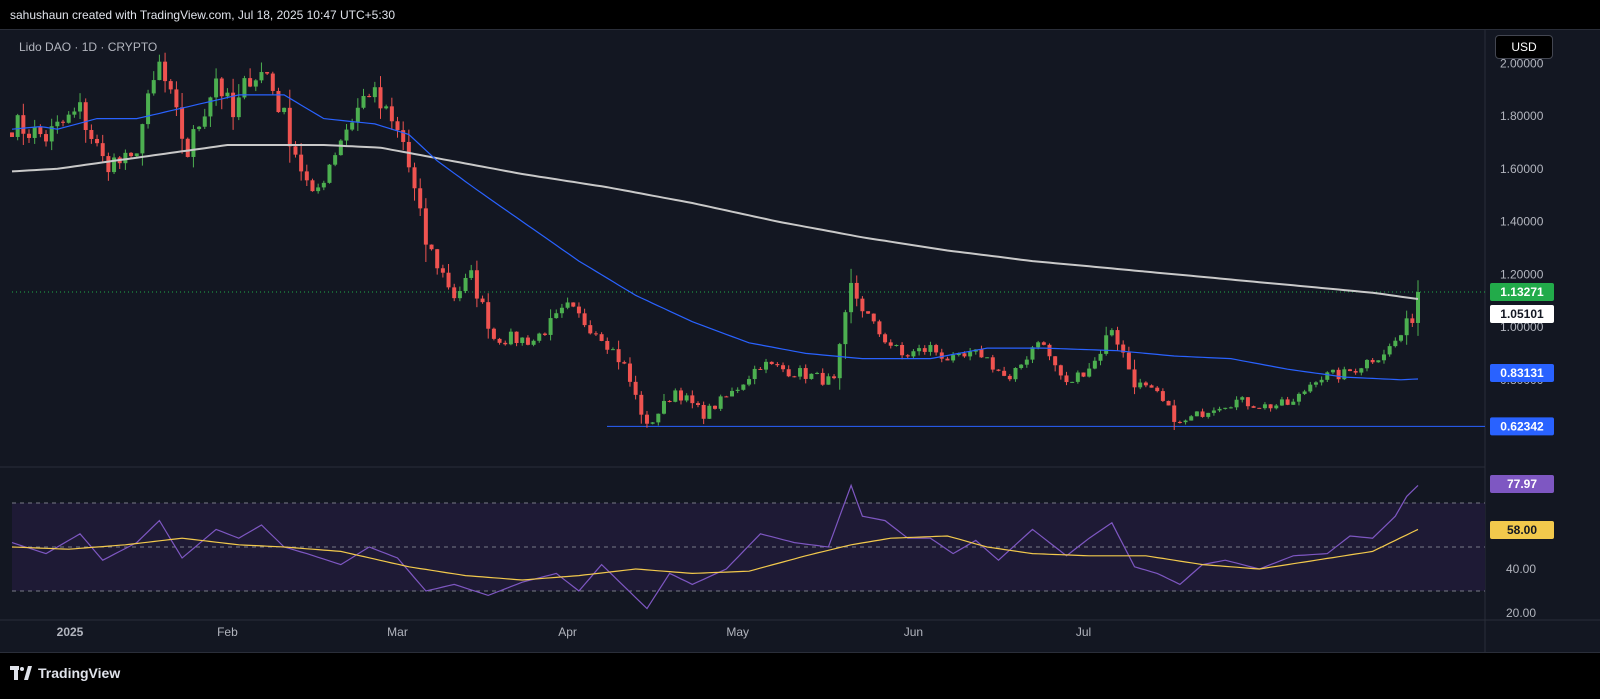 This screenshot has width=1600, height=699. What do you see at coordinates (88, 47) in the screenshot?
I see `symbol-legend: Lido DAO · 1D · CRYPTO` at bounding box center [88, 47].